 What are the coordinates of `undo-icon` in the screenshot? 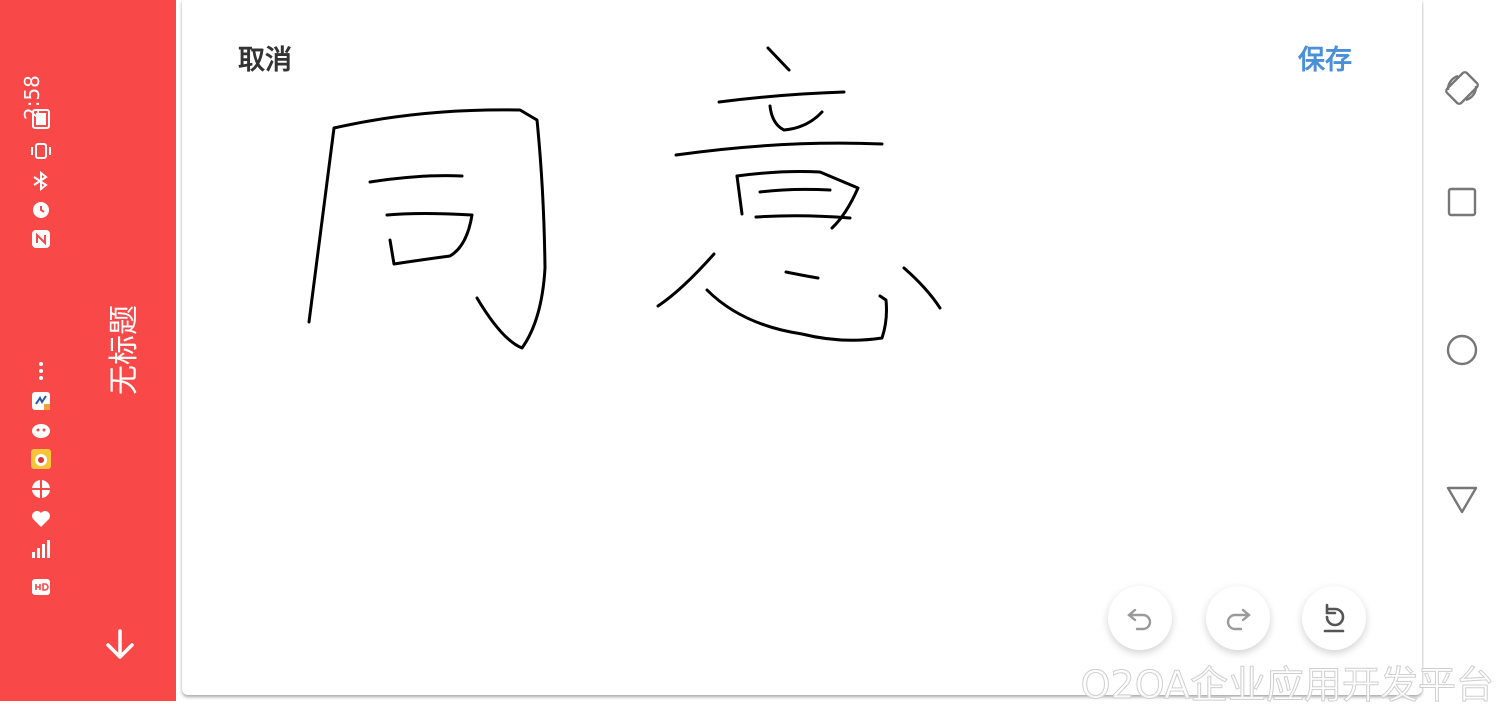 It's located at (1139, 619).